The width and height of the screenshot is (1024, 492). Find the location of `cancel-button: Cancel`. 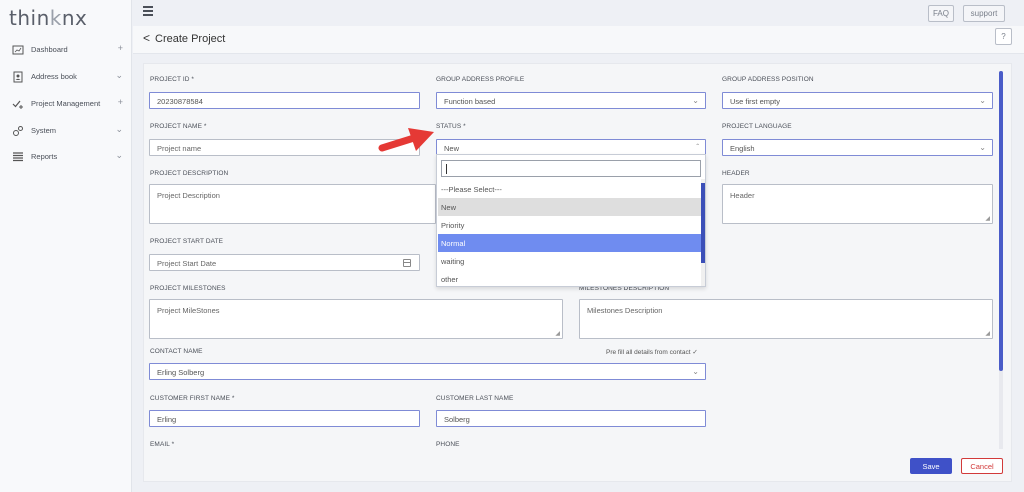

cancel-button: Cancel is located at coordinates (982, 466).